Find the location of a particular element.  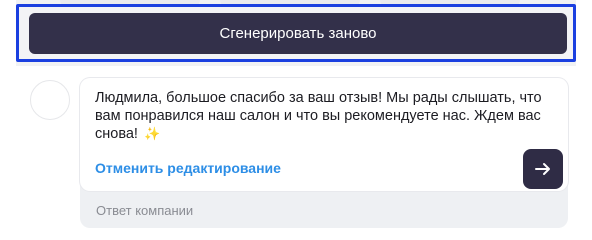

page-background-left is located at coordinates (8, 114).